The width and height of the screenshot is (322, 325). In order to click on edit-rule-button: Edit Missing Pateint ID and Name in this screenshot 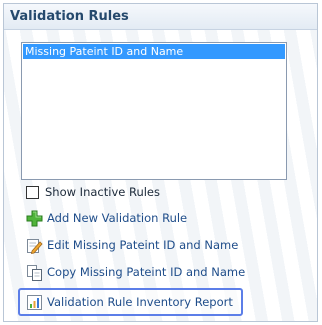, I will do `click(132, 245)`.